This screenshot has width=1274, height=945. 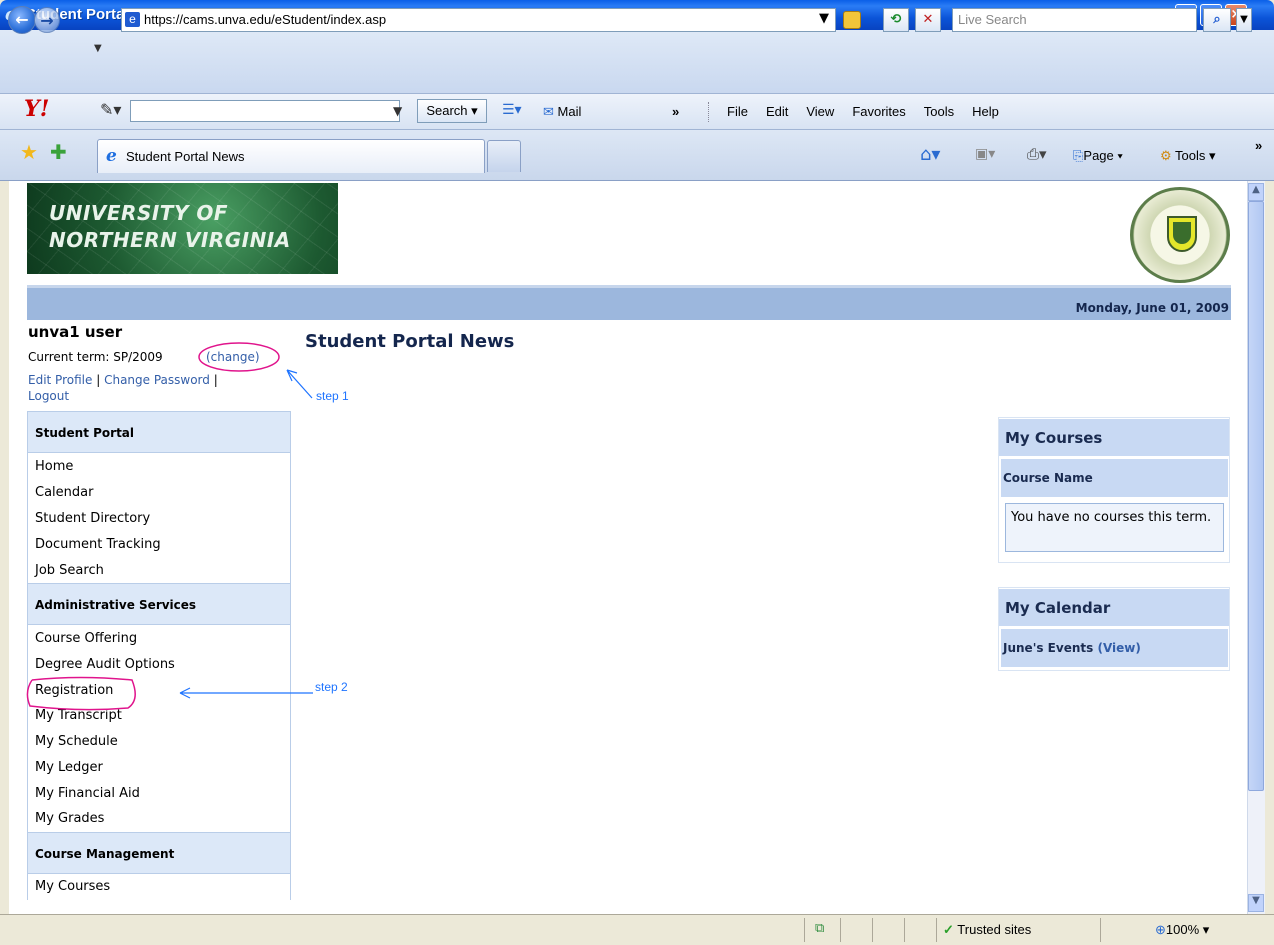 What do you see at coordinates (246, 693) in the screenshot?
I see `step2-arrow` at bounding box center [246, 693].